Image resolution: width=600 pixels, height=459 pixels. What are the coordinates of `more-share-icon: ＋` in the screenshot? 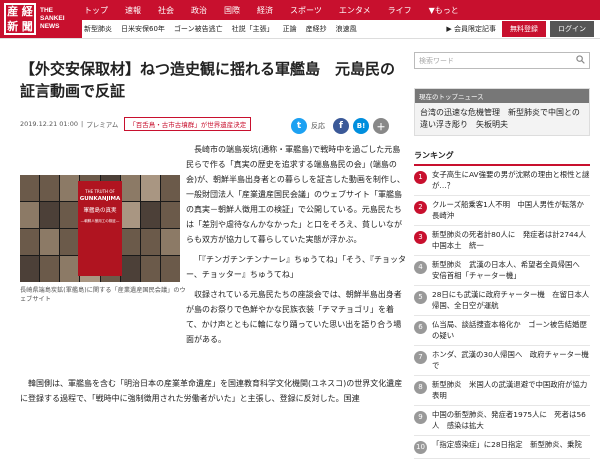 It's located at (381, 126).